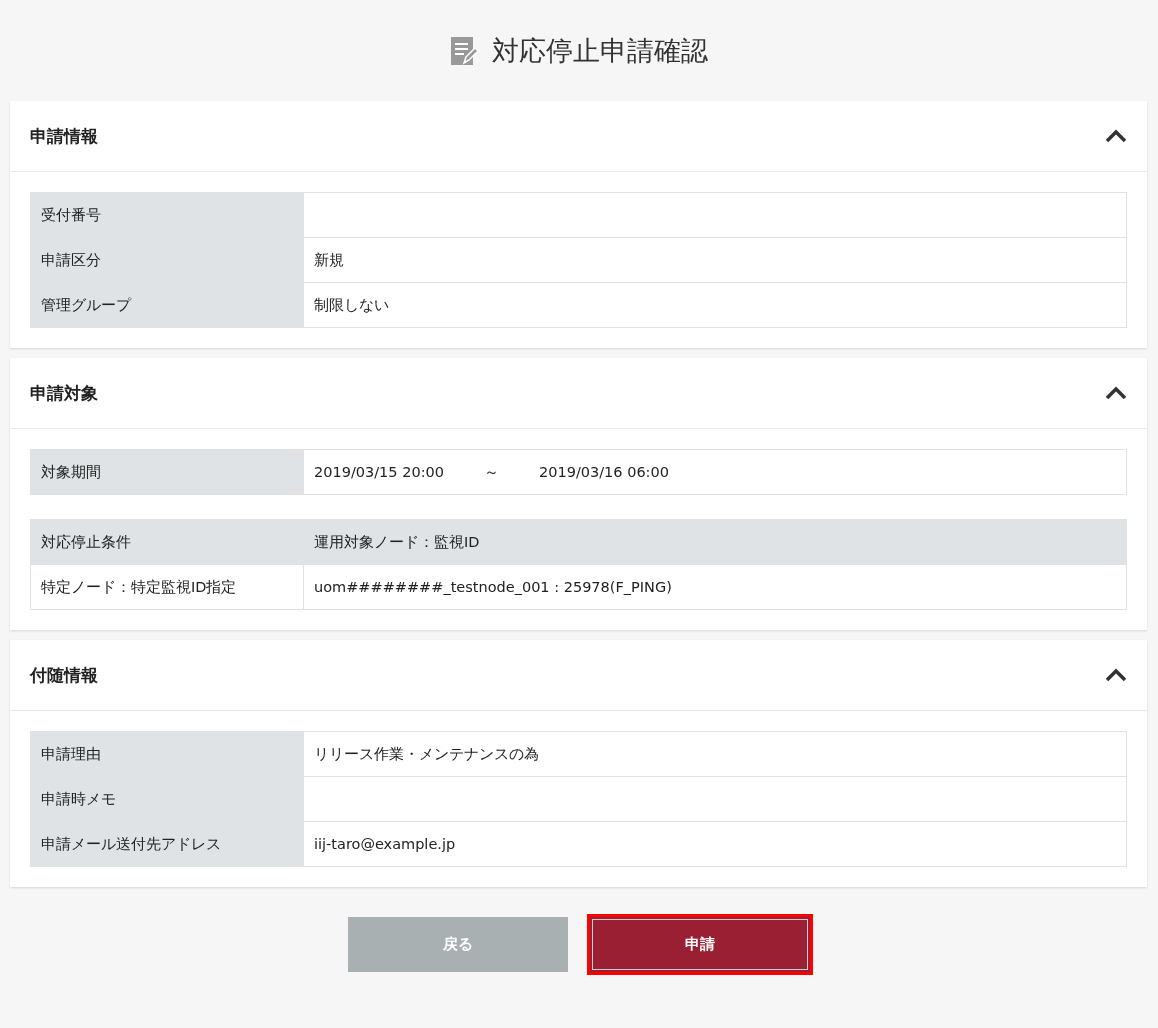 The image size is (1158, 1028). I want to click on table-cell: 特定ノード：特定監視ID指定, so click(167, 587).